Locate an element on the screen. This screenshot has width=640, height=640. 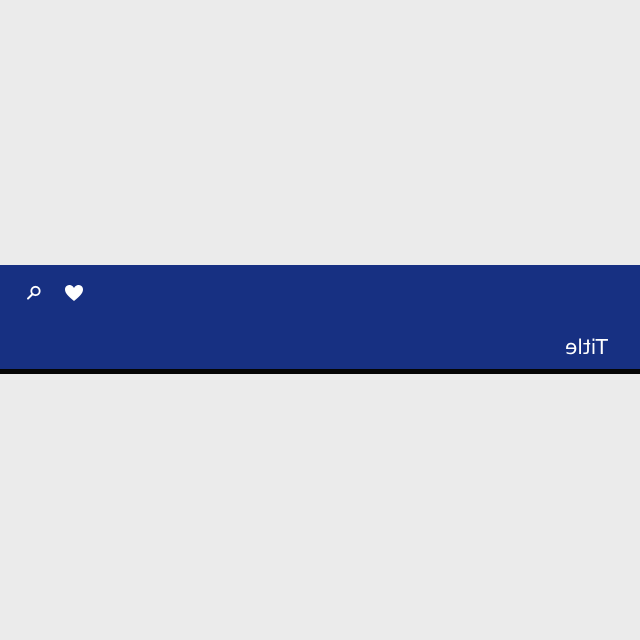
favorite-button is located at coordinates (74, 293).